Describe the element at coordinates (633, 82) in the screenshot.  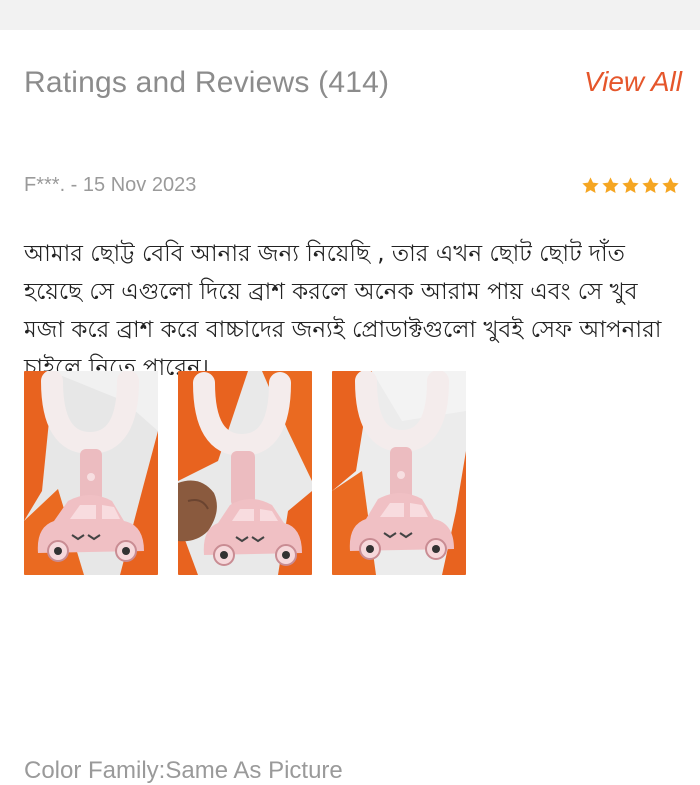
I see `view-all-link: View All` at that location.